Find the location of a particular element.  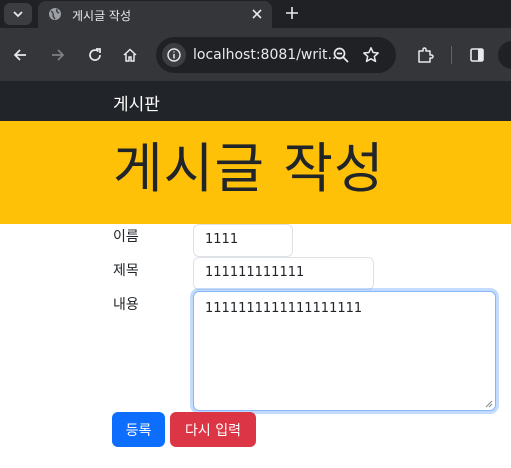

extensions-button is located at coordinates (425, 55).